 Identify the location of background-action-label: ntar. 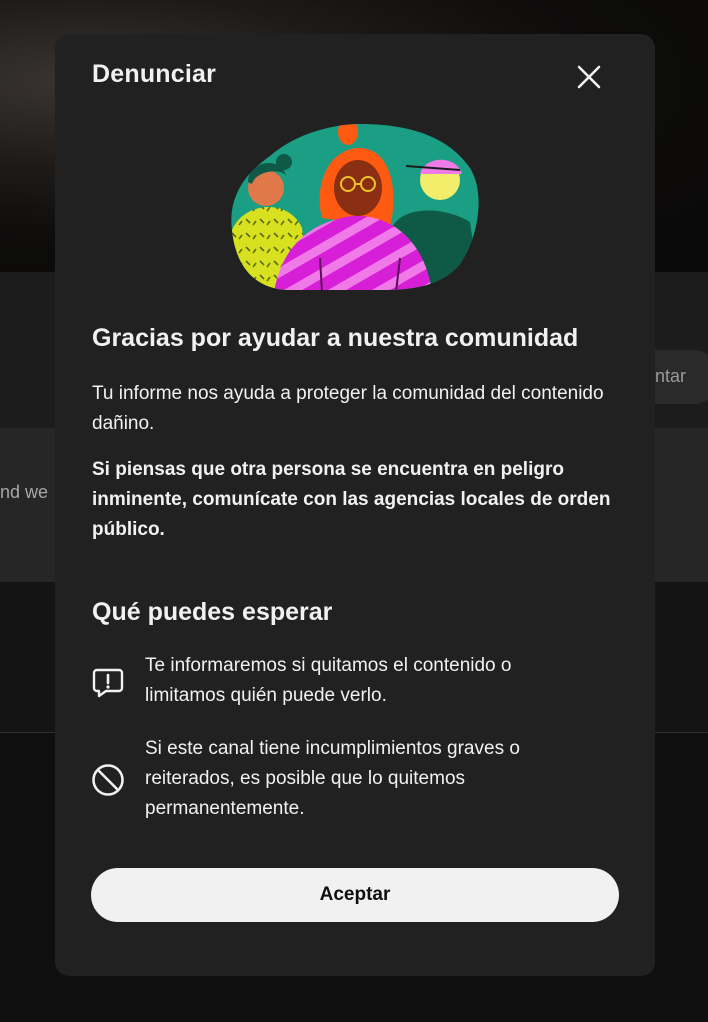
(671, 376).